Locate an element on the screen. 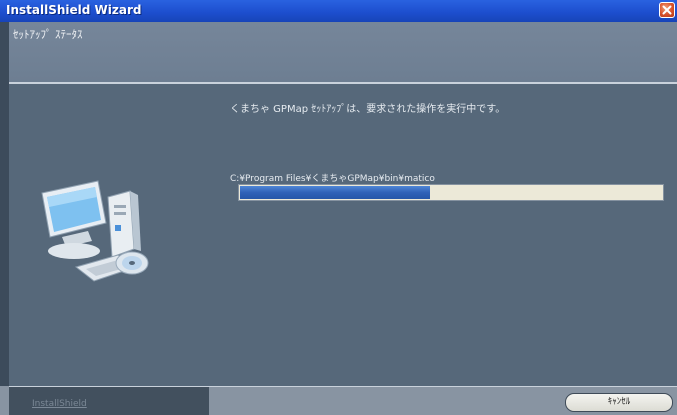 This screenshot has height=415, width=677. close-icon is located at coordinates (667, 10).